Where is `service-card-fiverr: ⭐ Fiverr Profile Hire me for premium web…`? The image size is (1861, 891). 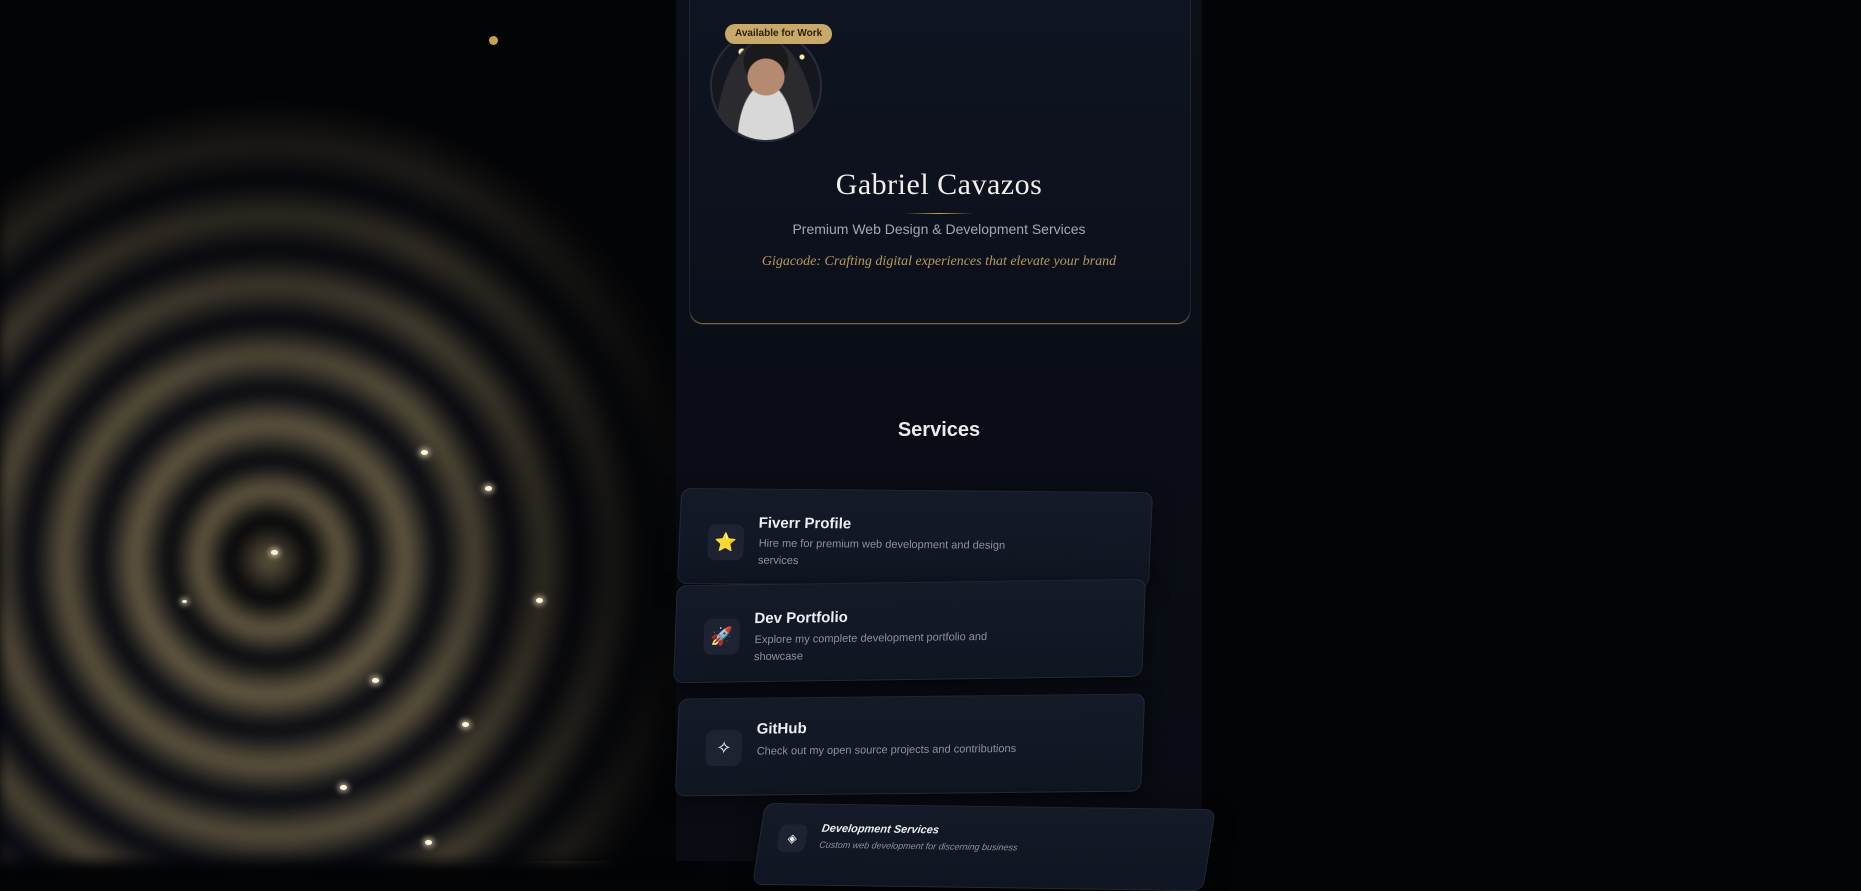 service-card-fiverr: ⭐ Fiverr Profile Hire me for premium web… is located at coordinates (915, 538).